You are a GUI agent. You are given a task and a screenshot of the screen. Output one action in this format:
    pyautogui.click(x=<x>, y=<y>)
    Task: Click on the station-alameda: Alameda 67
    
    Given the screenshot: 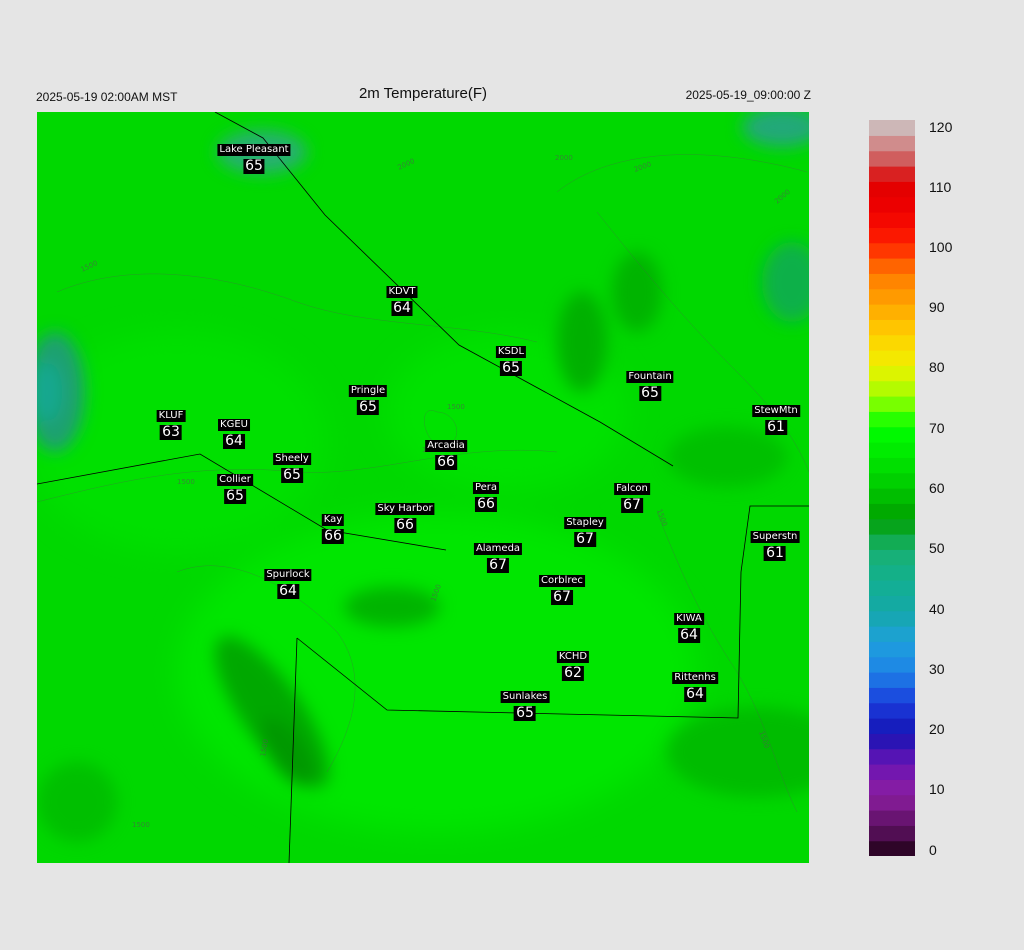 What is the action you would take?
    pyautogui.click(x=498, y=555)
    